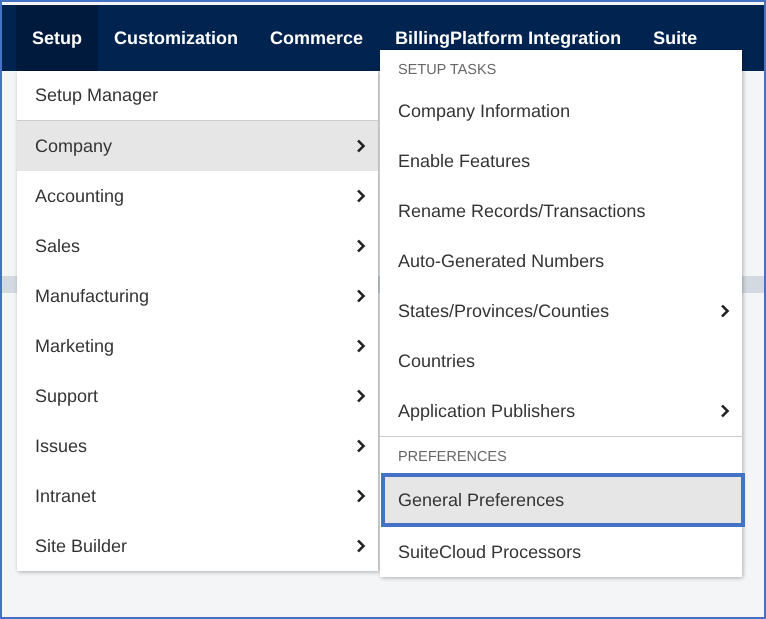 The width and height of the screenshot is (766, 619). I want to click on menu-item: Site Builder, so click(197, 546).